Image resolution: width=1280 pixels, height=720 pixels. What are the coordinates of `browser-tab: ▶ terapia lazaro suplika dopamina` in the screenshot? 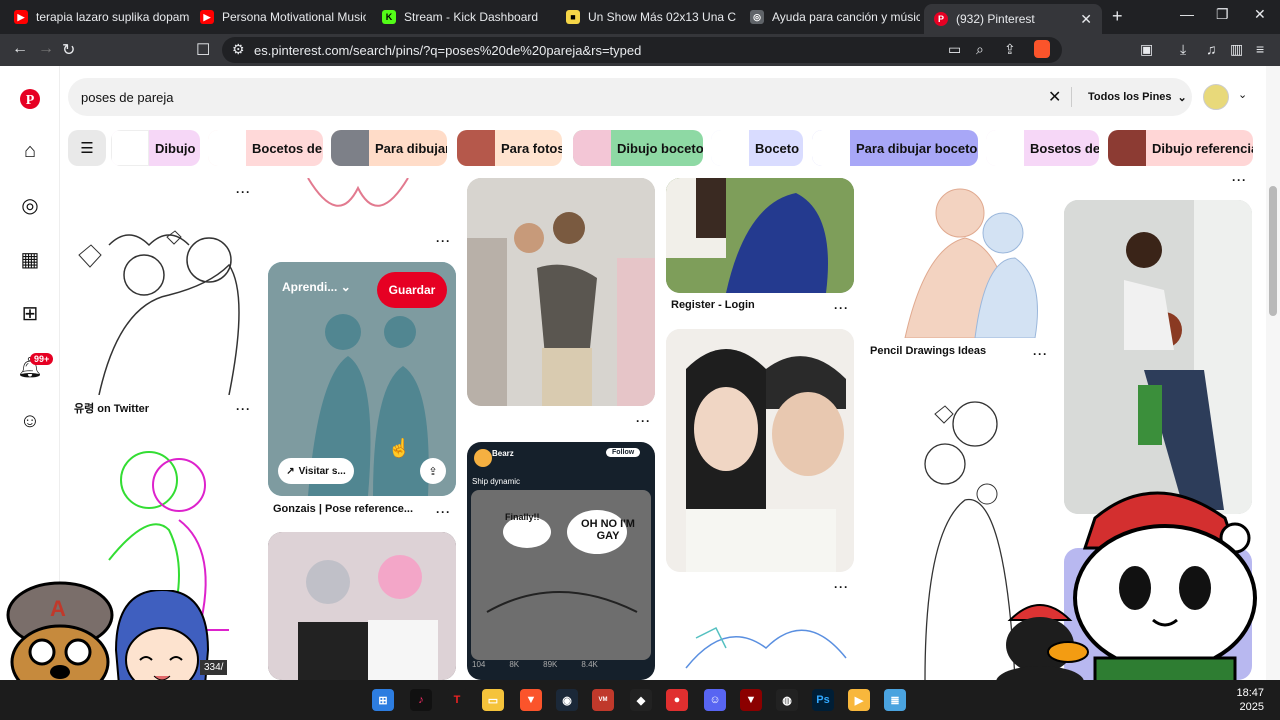 It's located at (97, 17).